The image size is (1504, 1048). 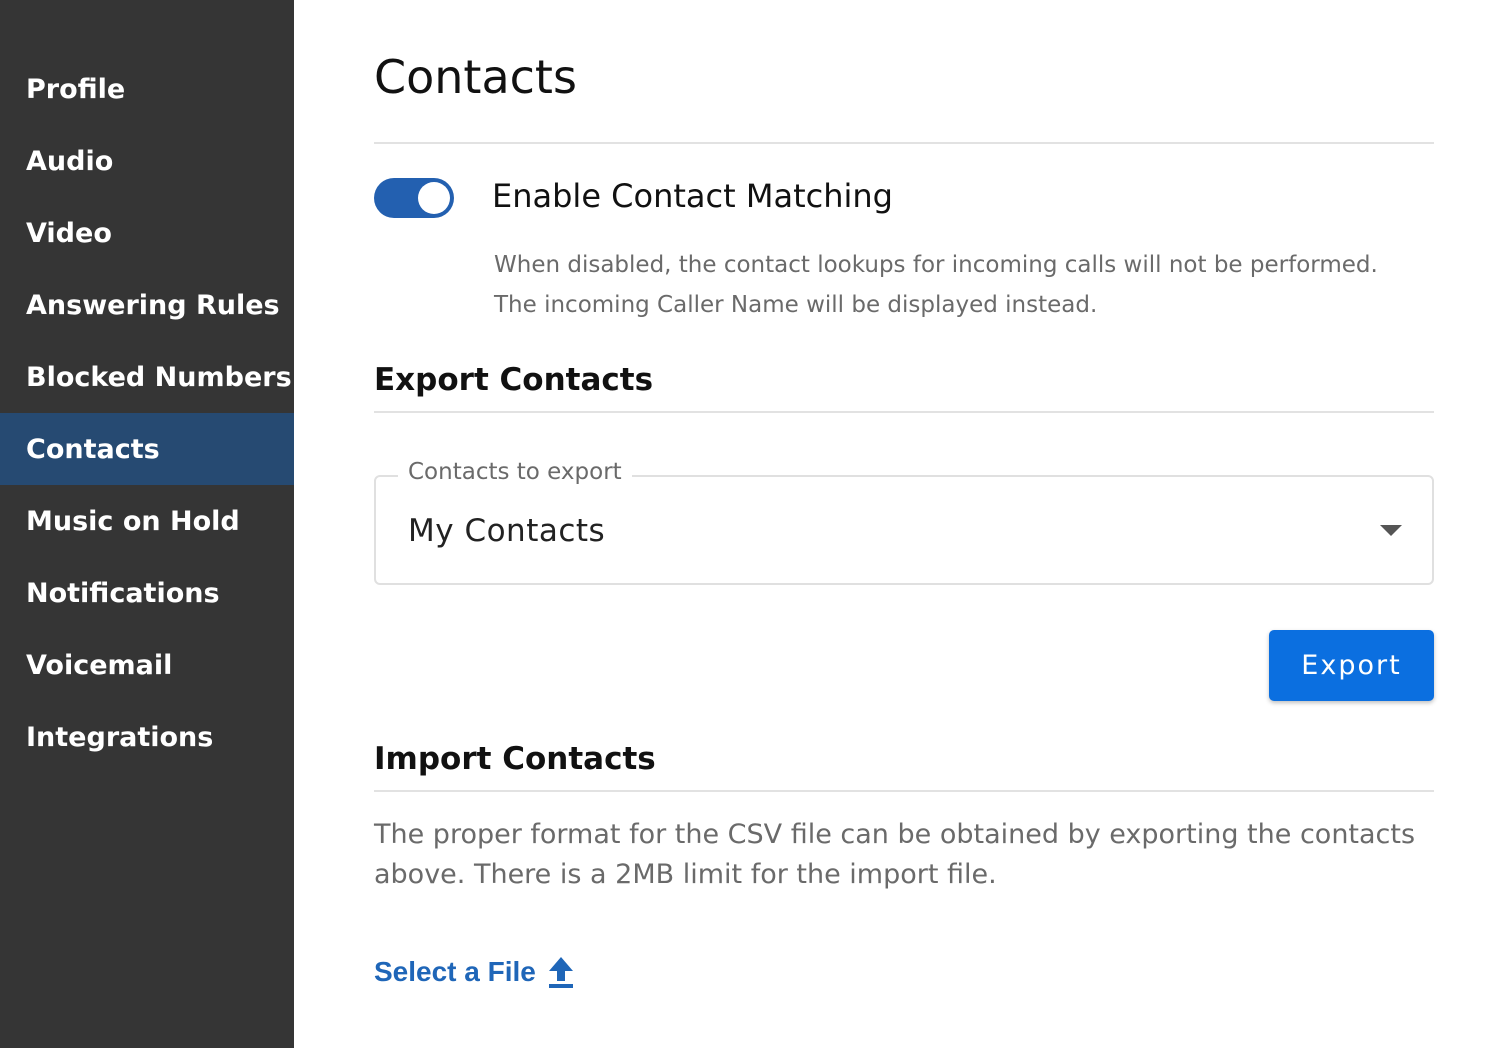 What do you see at coordinates (123, 593) in the screenshot?
I see `sidebar-item-label: Notifications` at bounding box center [123, 593].